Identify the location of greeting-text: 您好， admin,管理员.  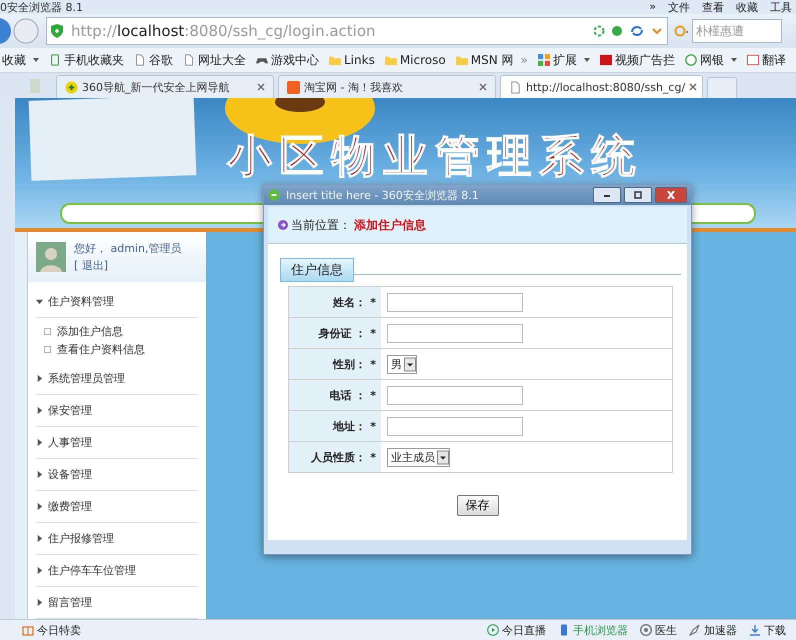
(128, 248).